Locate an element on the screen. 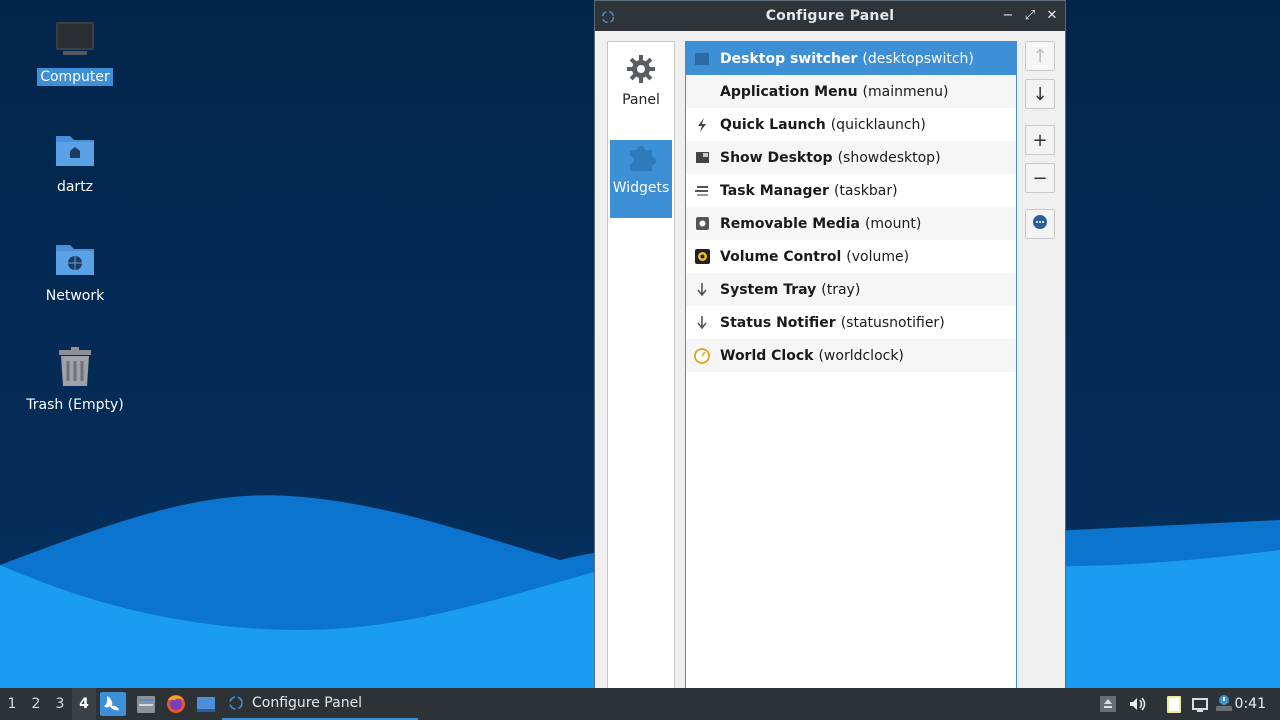  list-item: Removable Media (mount) is located at coordinates (851, 223).